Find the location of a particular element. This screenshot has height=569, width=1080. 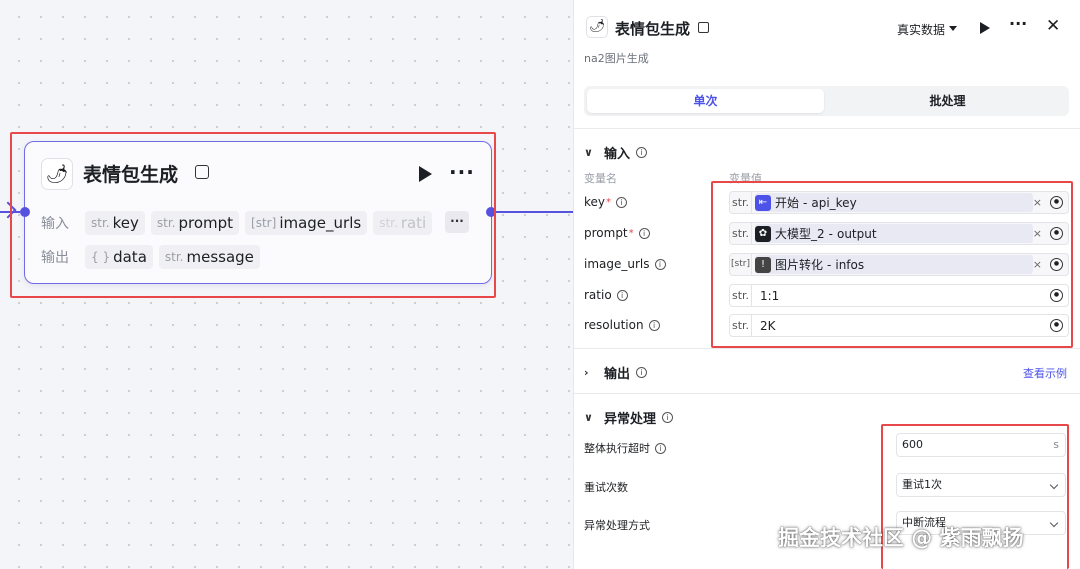

run-mode-tabs: 单次 批处理 is located at coordinates (826, 101).